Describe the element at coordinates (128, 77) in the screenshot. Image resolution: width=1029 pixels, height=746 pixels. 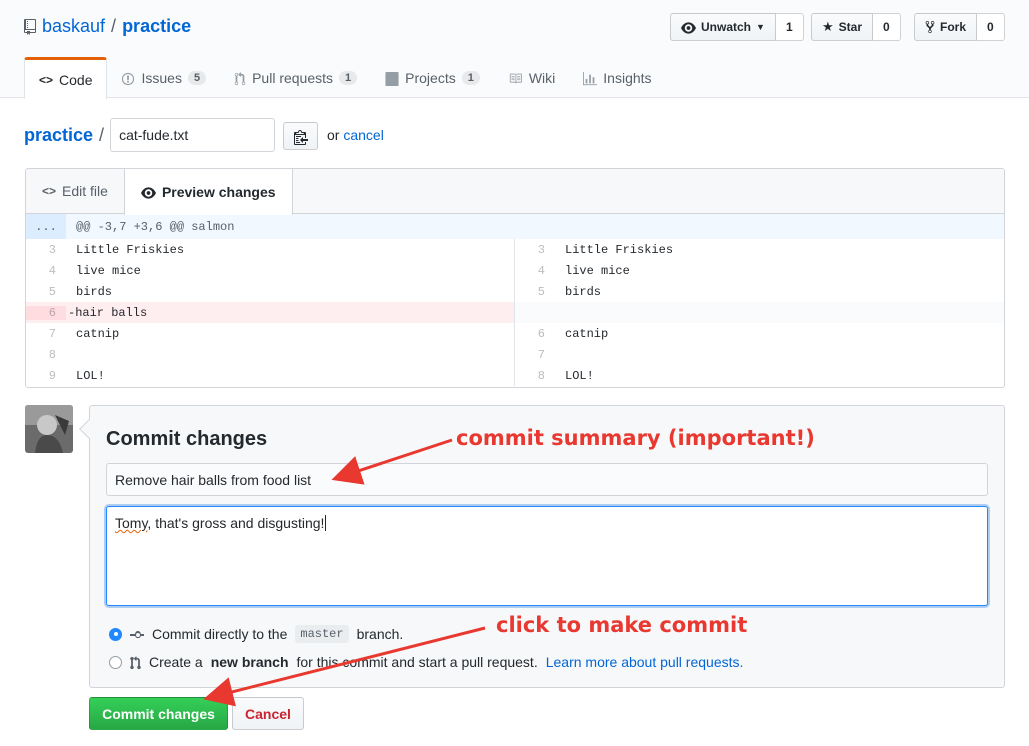
I see `issue-icon` at that location.